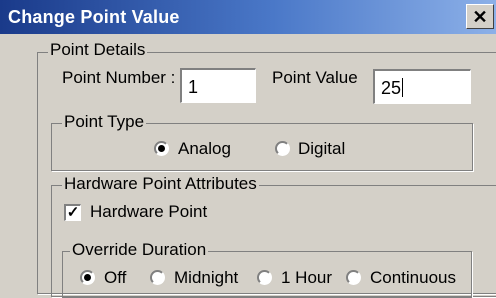  Describe the element at coordinates (87, 277) in the screenshot. I see `radio-off` at that location.